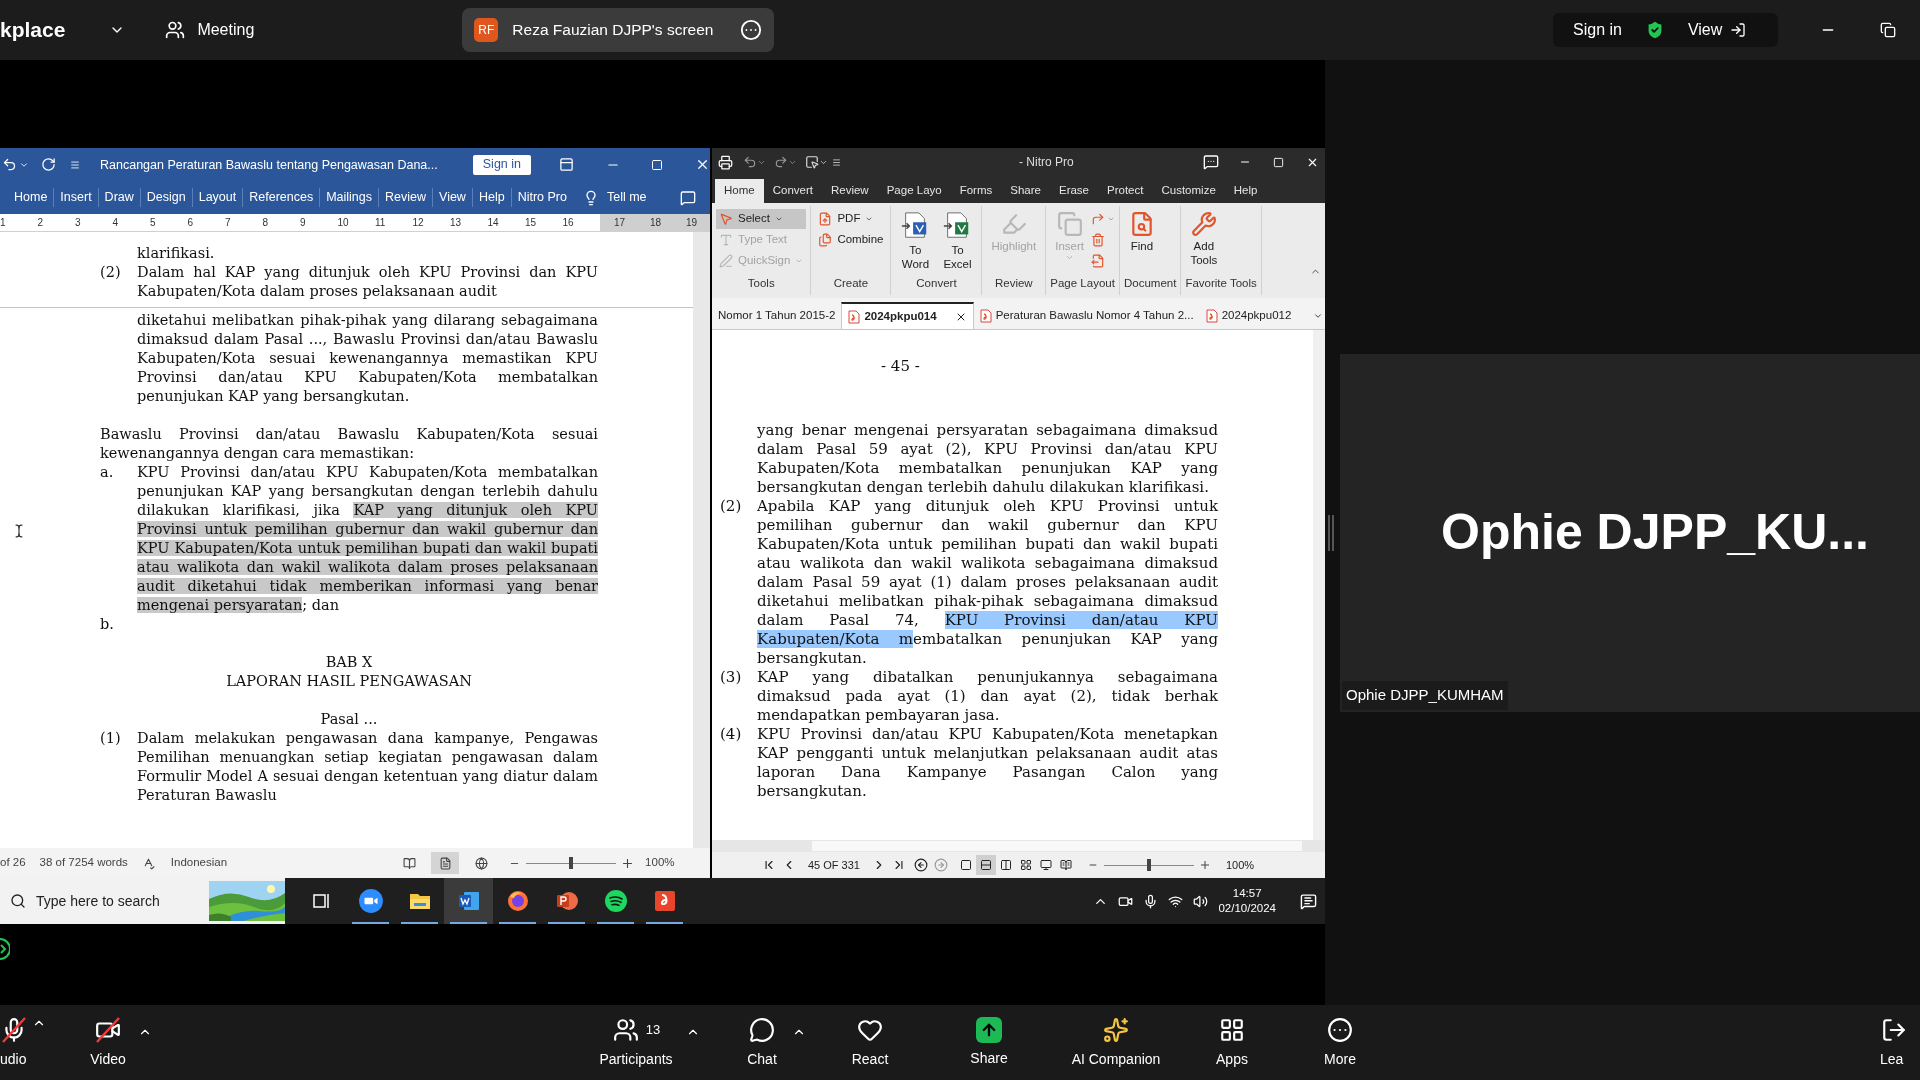  Describe the element at coordinates (751, 30) in the screenshot. I see `more-icon` at that location.